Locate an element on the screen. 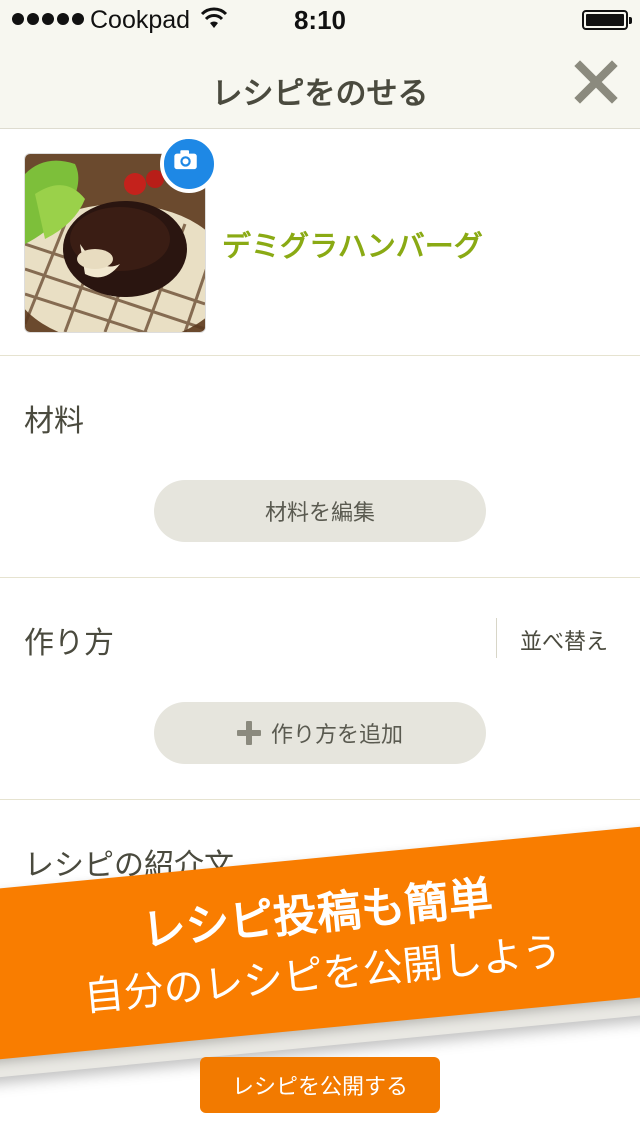 The height and width of the screenshot is (1136, 640). nav-bar: レシピをのせる is located at coordinates (320, 84).